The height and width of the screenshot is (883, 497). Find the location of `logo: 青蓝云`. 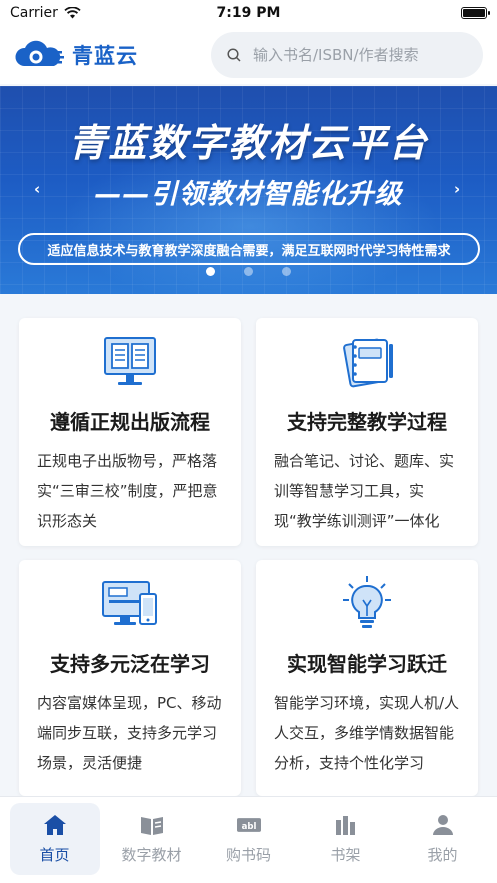

logo: 青蓝云 is located at coordinates (89, 55).